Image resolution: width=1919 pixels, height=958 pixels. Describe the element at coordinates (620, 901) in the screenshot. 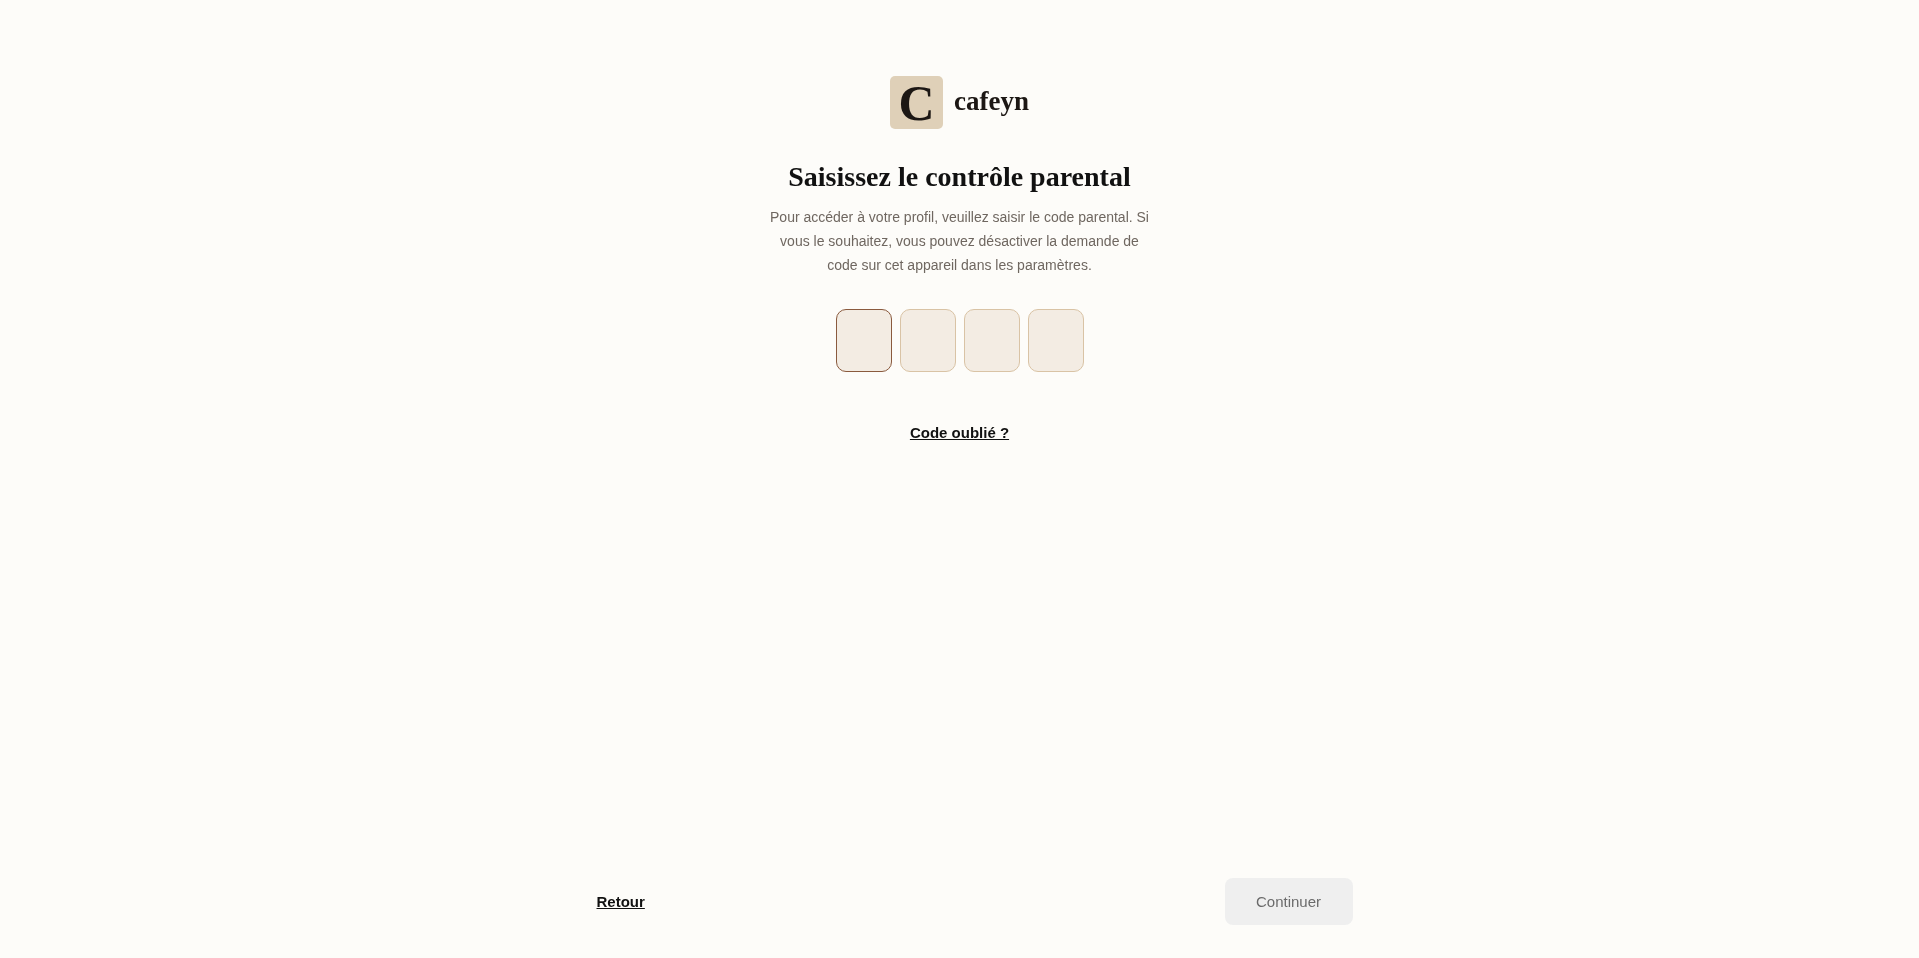

I see `back-link: Retour` at that location.